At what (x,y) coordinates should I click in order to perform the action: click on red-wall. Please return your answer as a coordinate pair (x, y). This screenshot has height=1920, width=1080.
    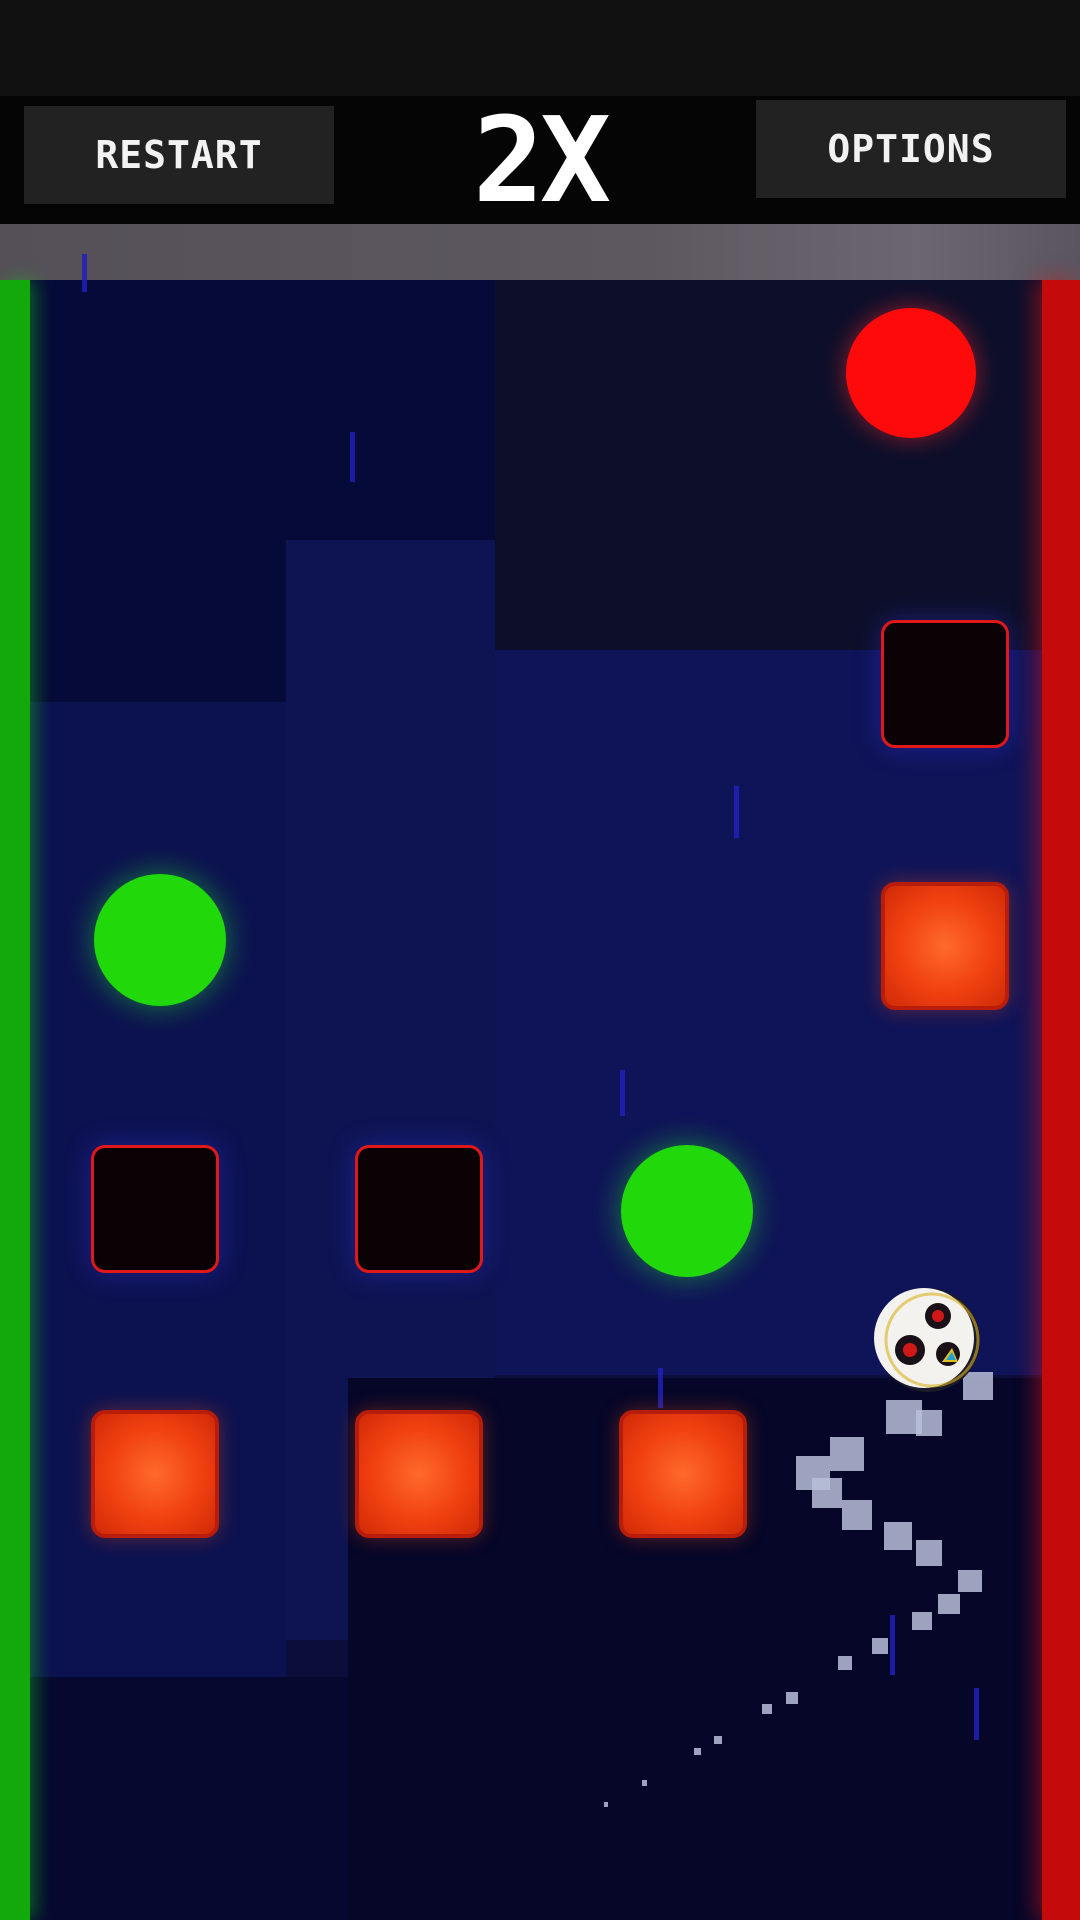
    Looking at the image, I should click on (1061, 1100).